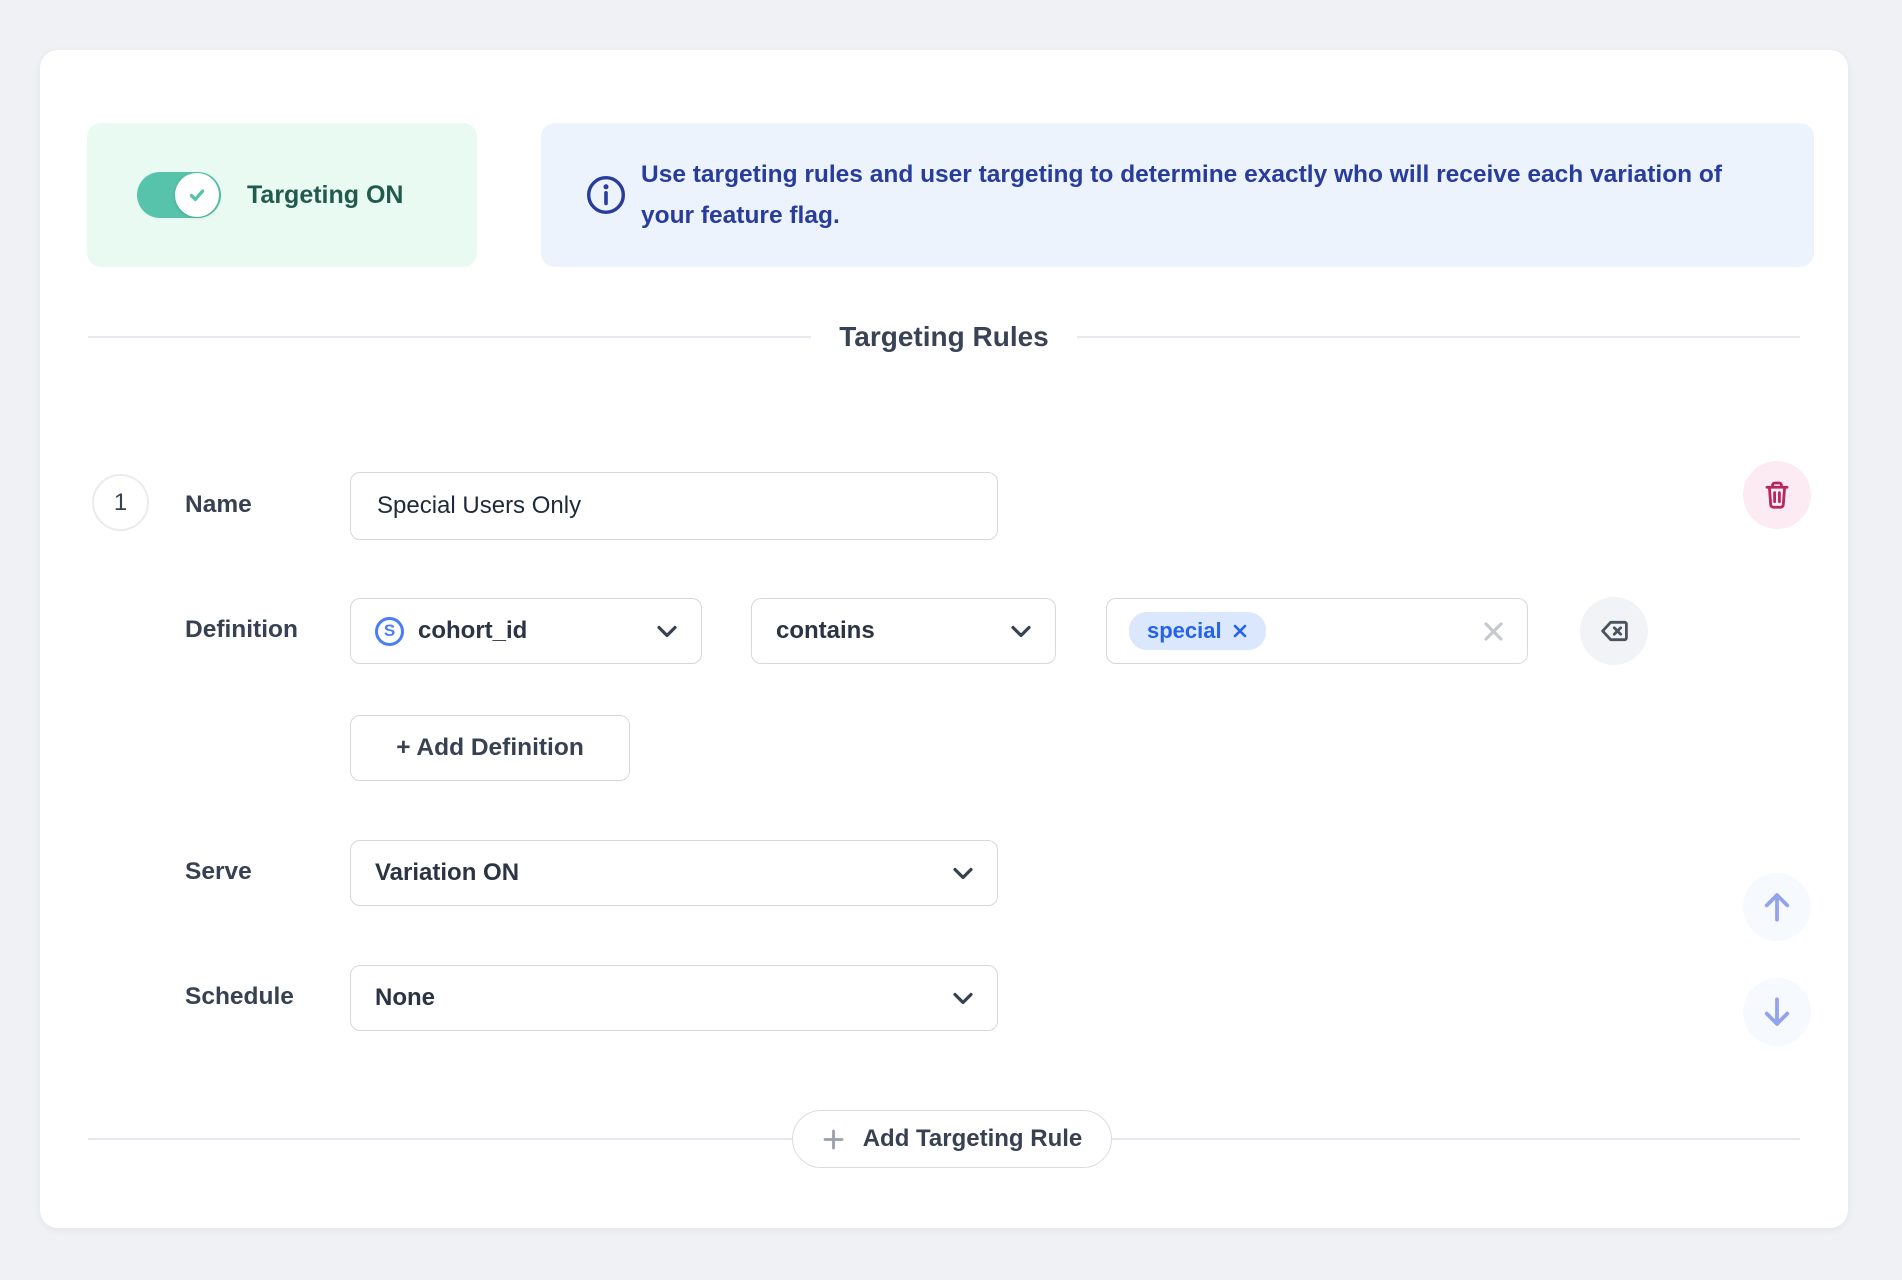 The image size is (1902, 1280). I want to click on add-targeting-rule-button: Add Targeting Rule, so click(952, 1139).